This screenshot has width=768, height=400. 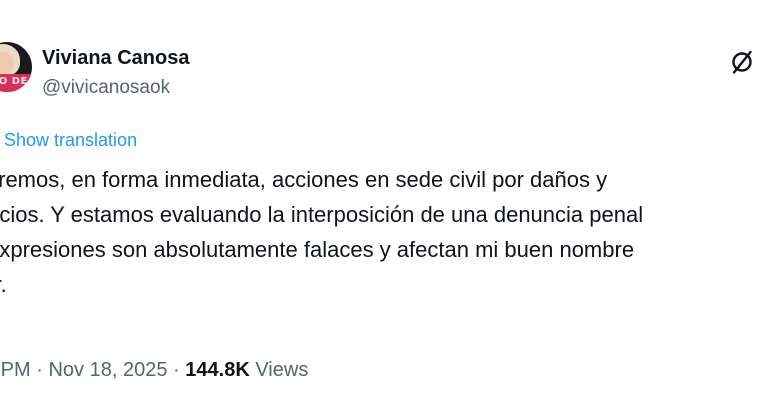 I want to click on author-handle: @vivicanosaok, so click(x=106, y=88).